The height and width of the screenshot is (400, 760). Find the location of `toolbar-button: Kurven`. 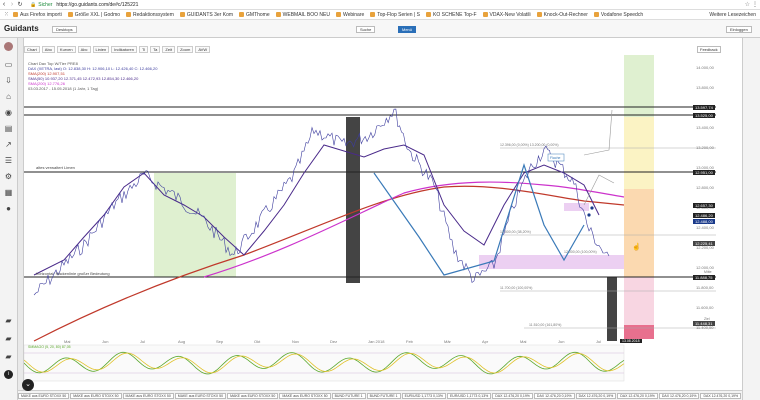

toolbar-button: Kurven is located at coordinates (66, 49).